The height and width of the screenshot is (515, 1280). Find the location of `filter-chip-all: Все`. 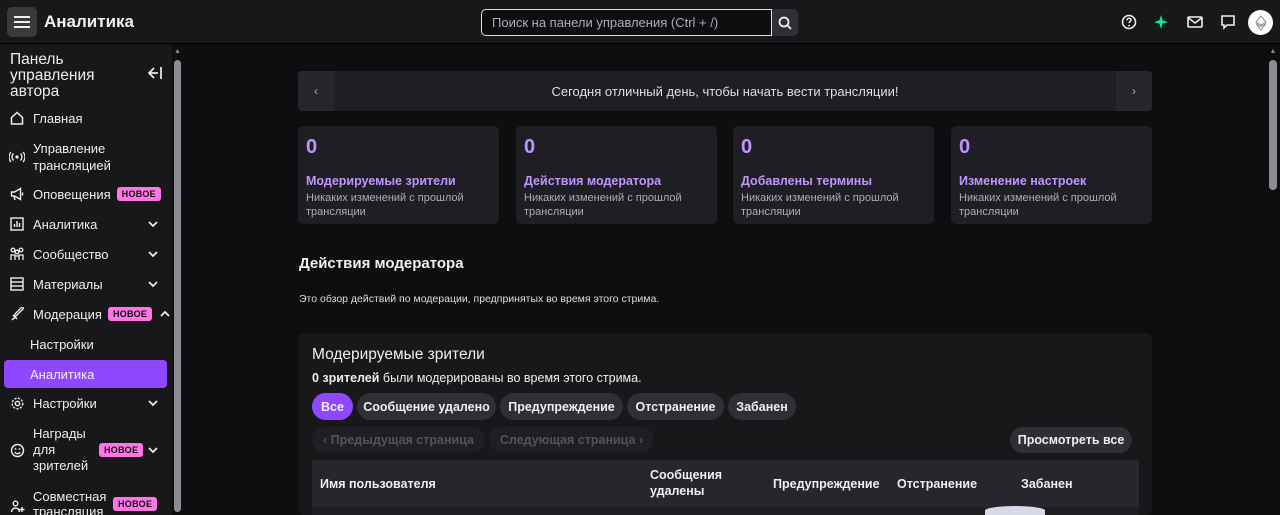

filter-chip-all: Все is located at coordinates (332, 406).